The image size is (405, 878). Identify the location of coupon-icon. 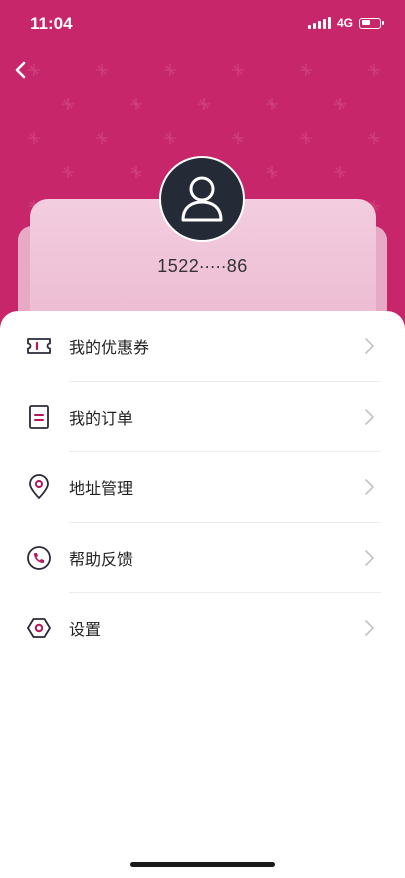
(39, 346).